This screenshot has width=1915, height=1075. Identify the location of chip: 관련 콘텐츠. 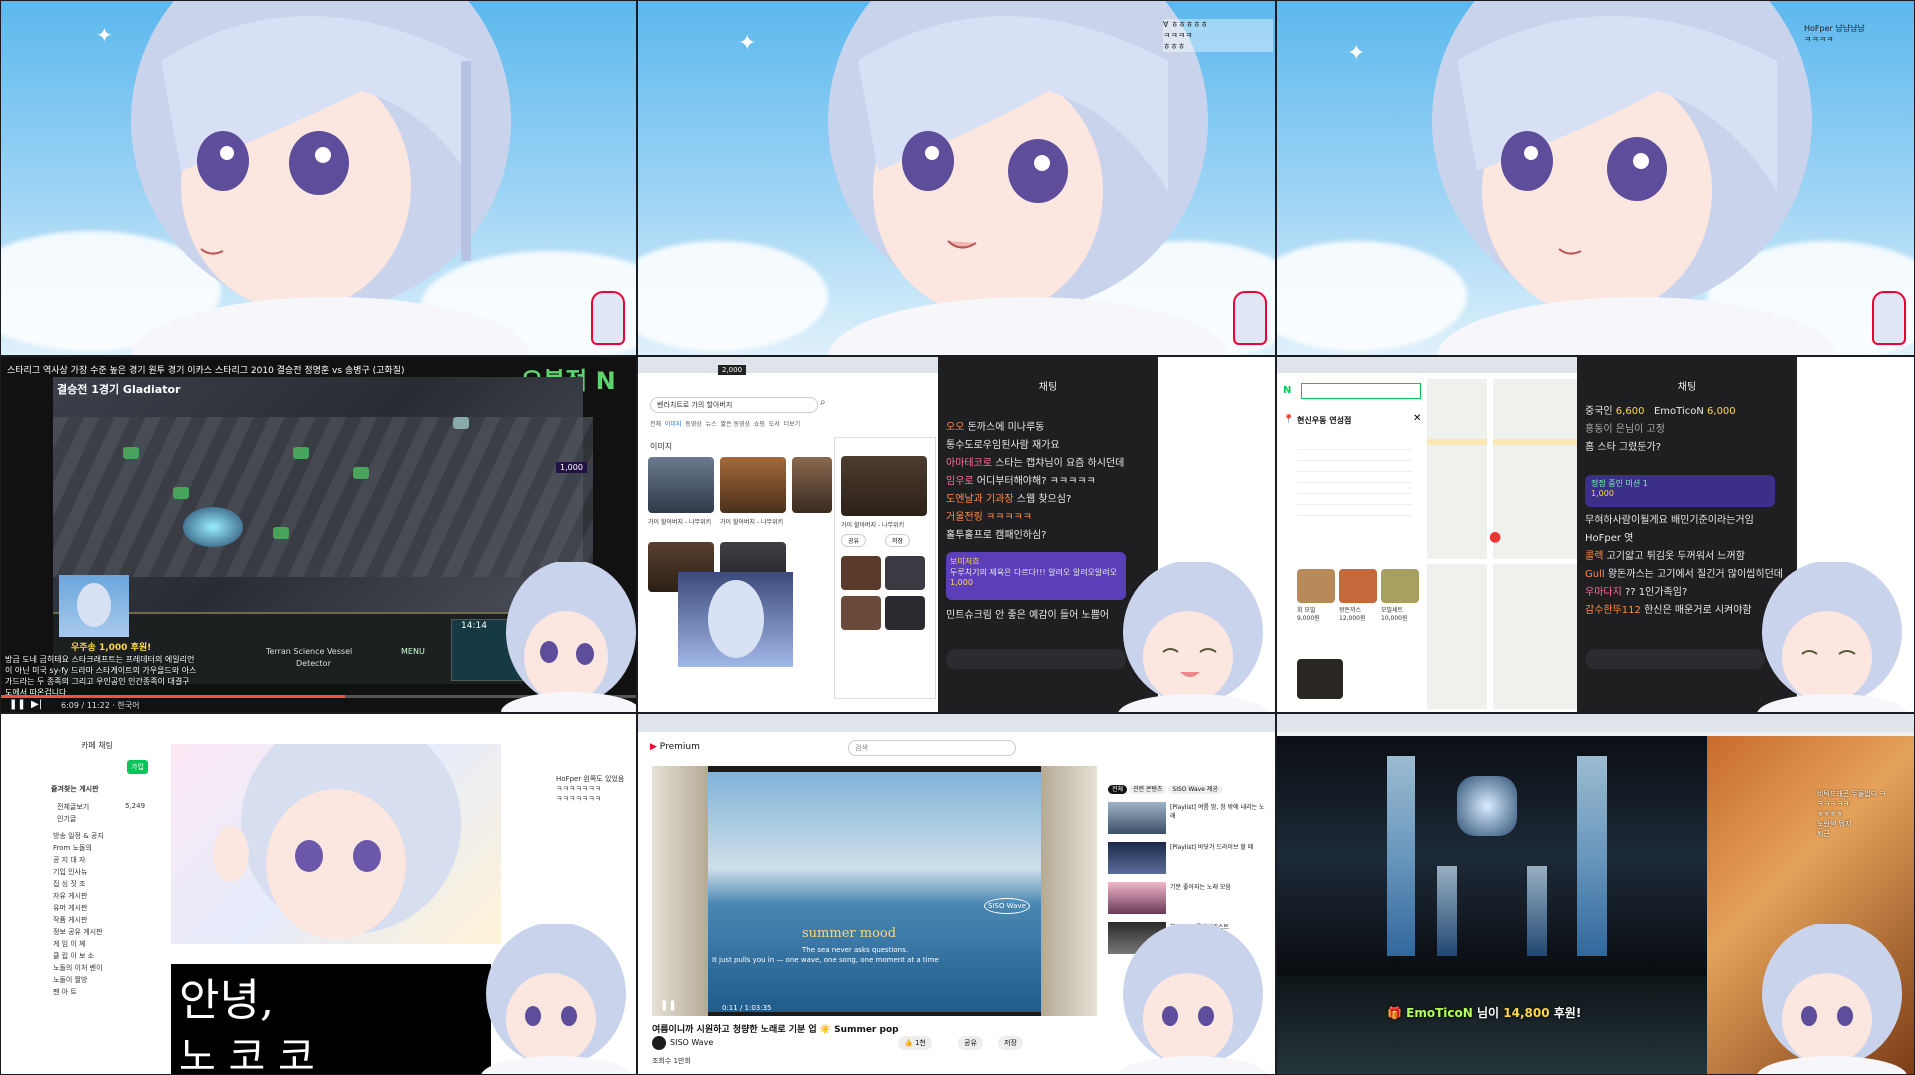
(1147, 789).